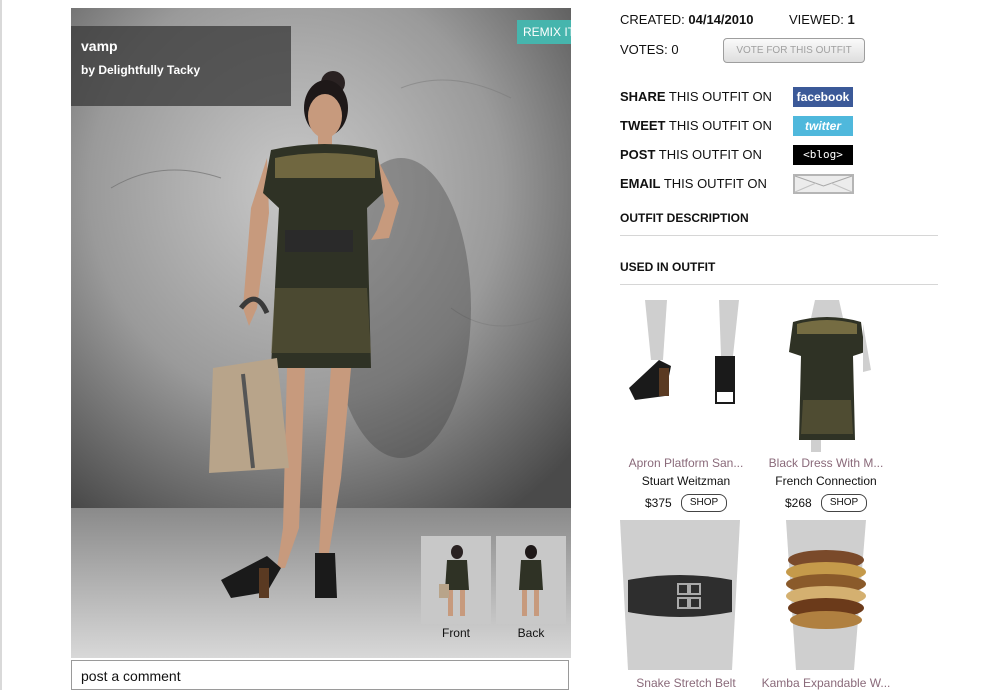  I want to click on product-image-sandals, so click(681, 376).